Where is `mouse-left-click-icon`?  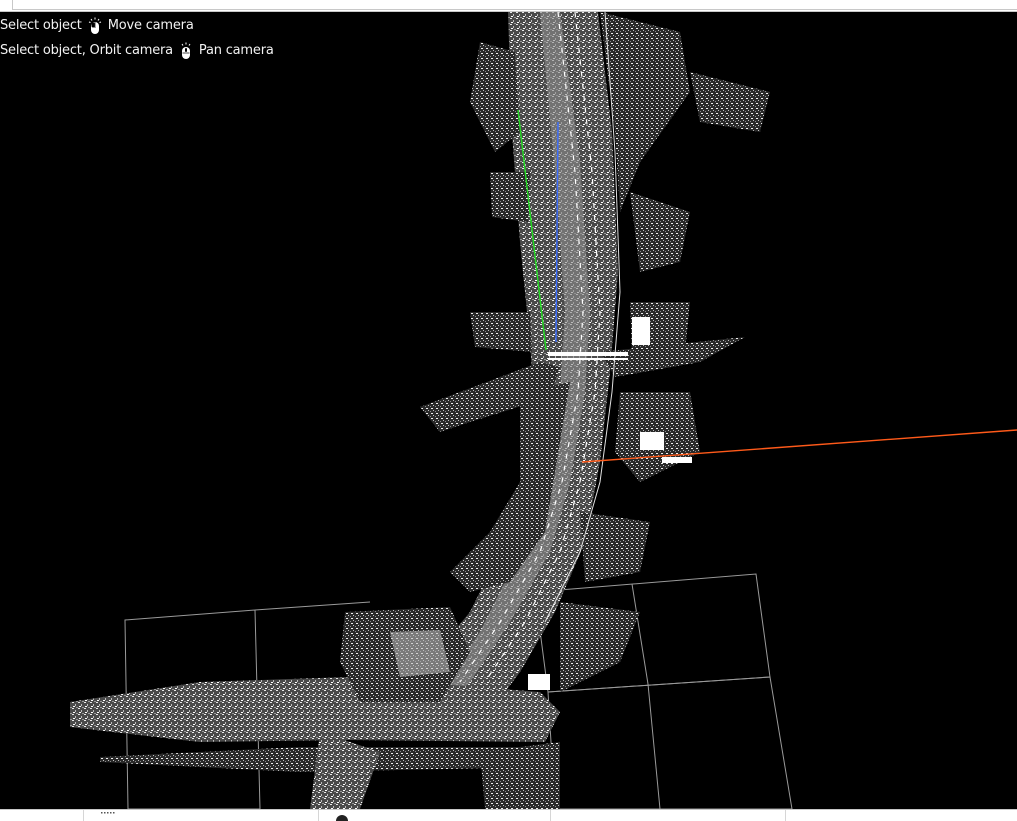 mouse-left-click-icon is located at coordinates (95, 26).